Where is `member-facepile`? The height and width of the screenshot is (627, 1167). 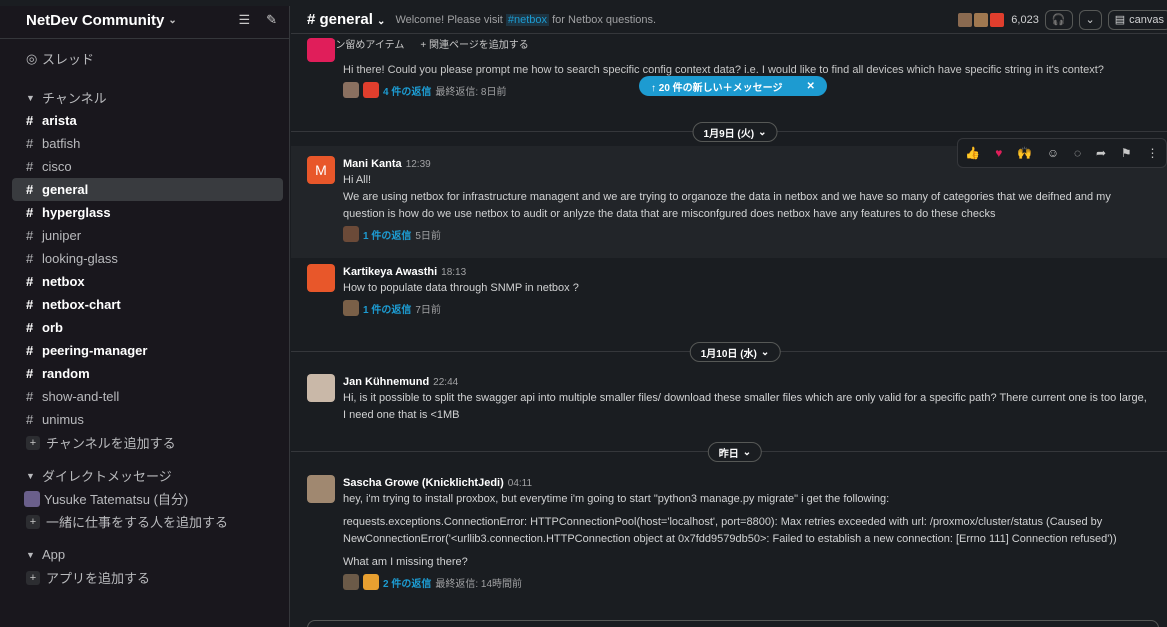
member-facepile is located at coordinates (981, 19).